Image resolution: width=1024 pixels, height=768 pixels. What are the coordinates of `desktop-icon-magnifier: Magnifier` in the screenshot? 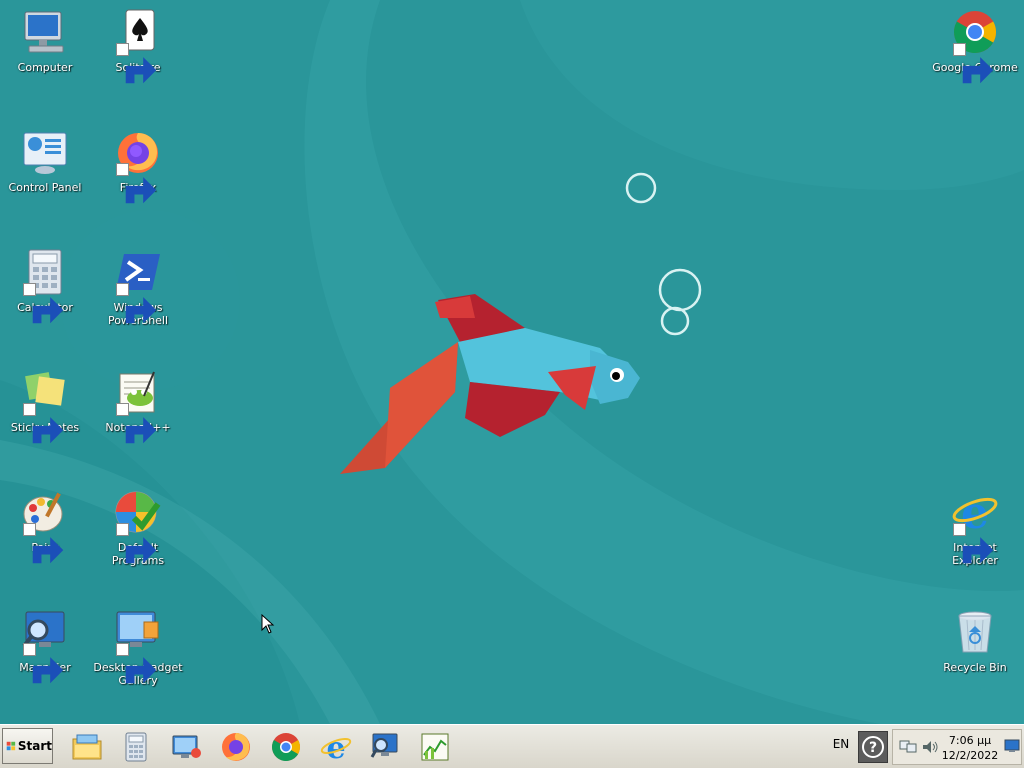 It's located at (45, 646).